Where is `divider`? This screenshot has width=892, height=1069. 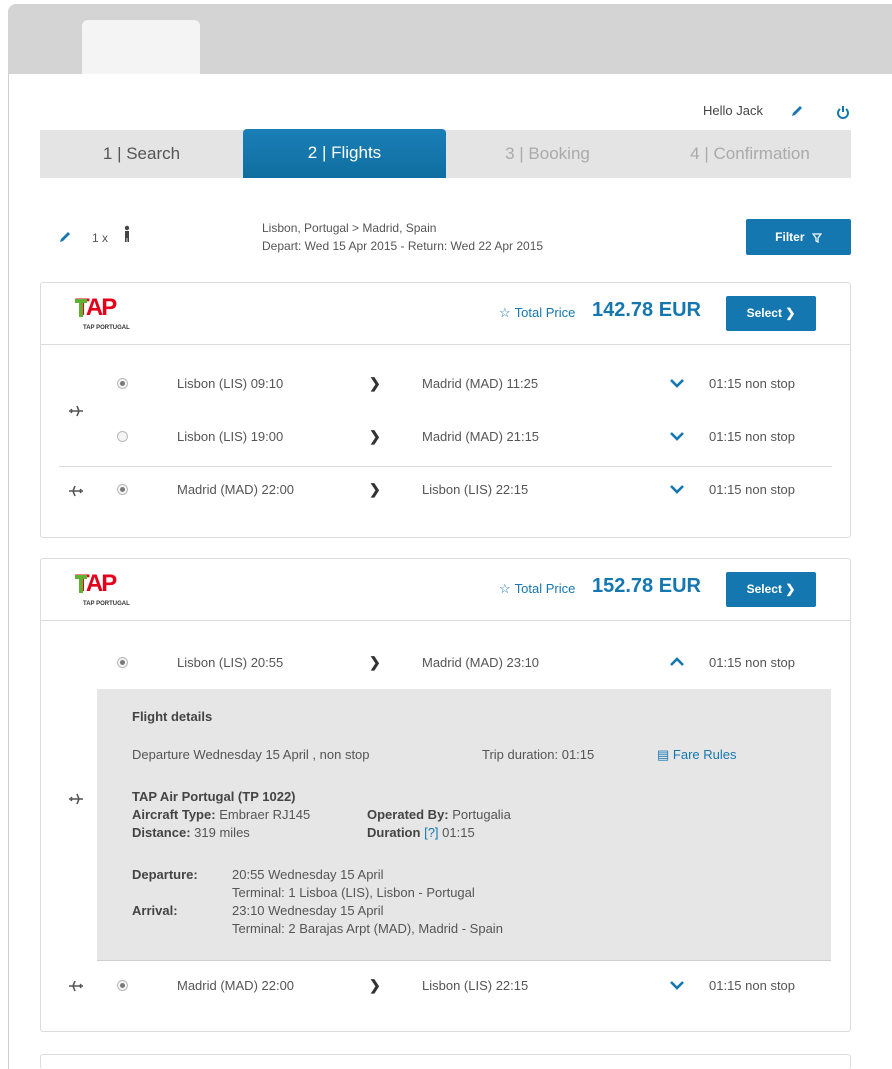 divider is located at coordinates (445, 466).